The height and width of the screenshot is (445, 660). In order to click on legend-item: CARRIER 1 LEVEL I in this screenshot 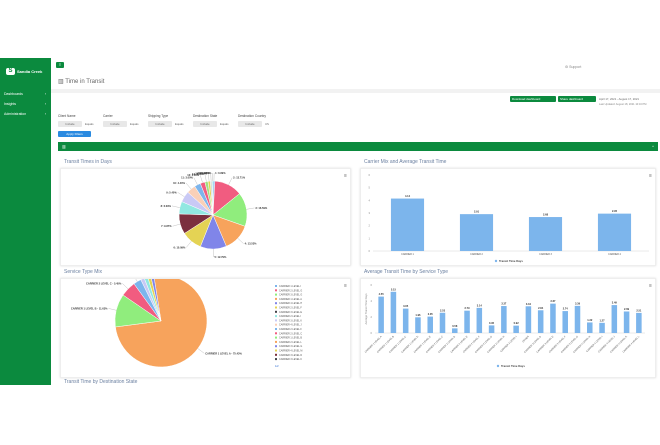, I will do `click(290, 286)`.